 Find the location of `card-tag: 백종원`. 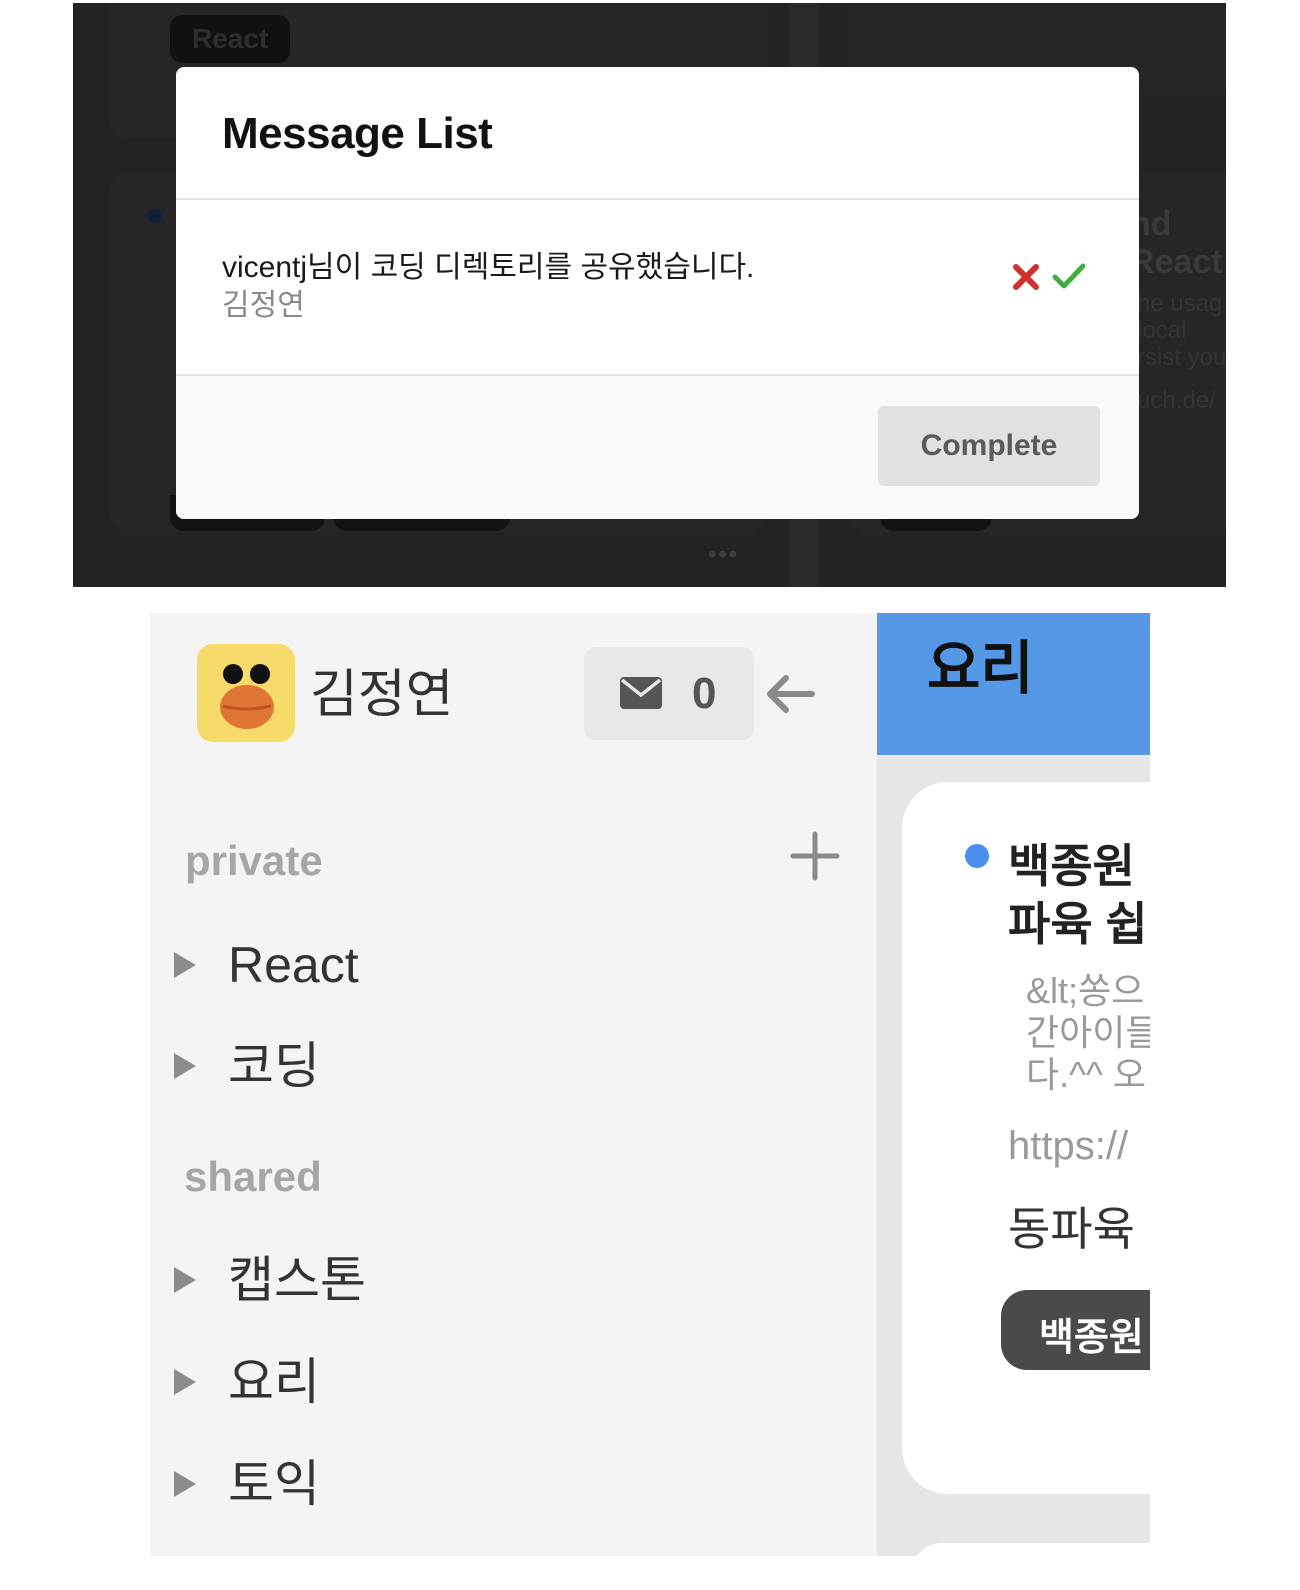

card-tag: 백종원 is located at coordinates (1075, 1330).